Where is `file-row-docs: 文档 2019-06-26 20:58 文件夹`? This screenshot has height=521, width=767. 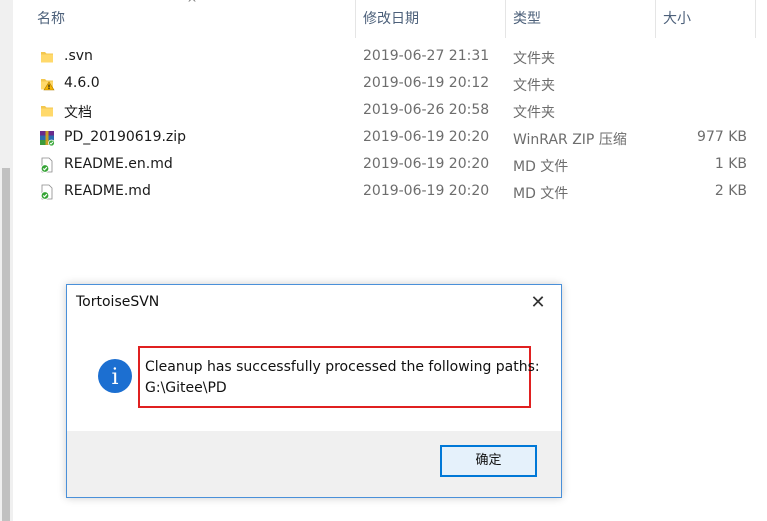 file-row-docs: 文档 2019-06-26 20:58 文件夹 is located at coordinates (390, 111).